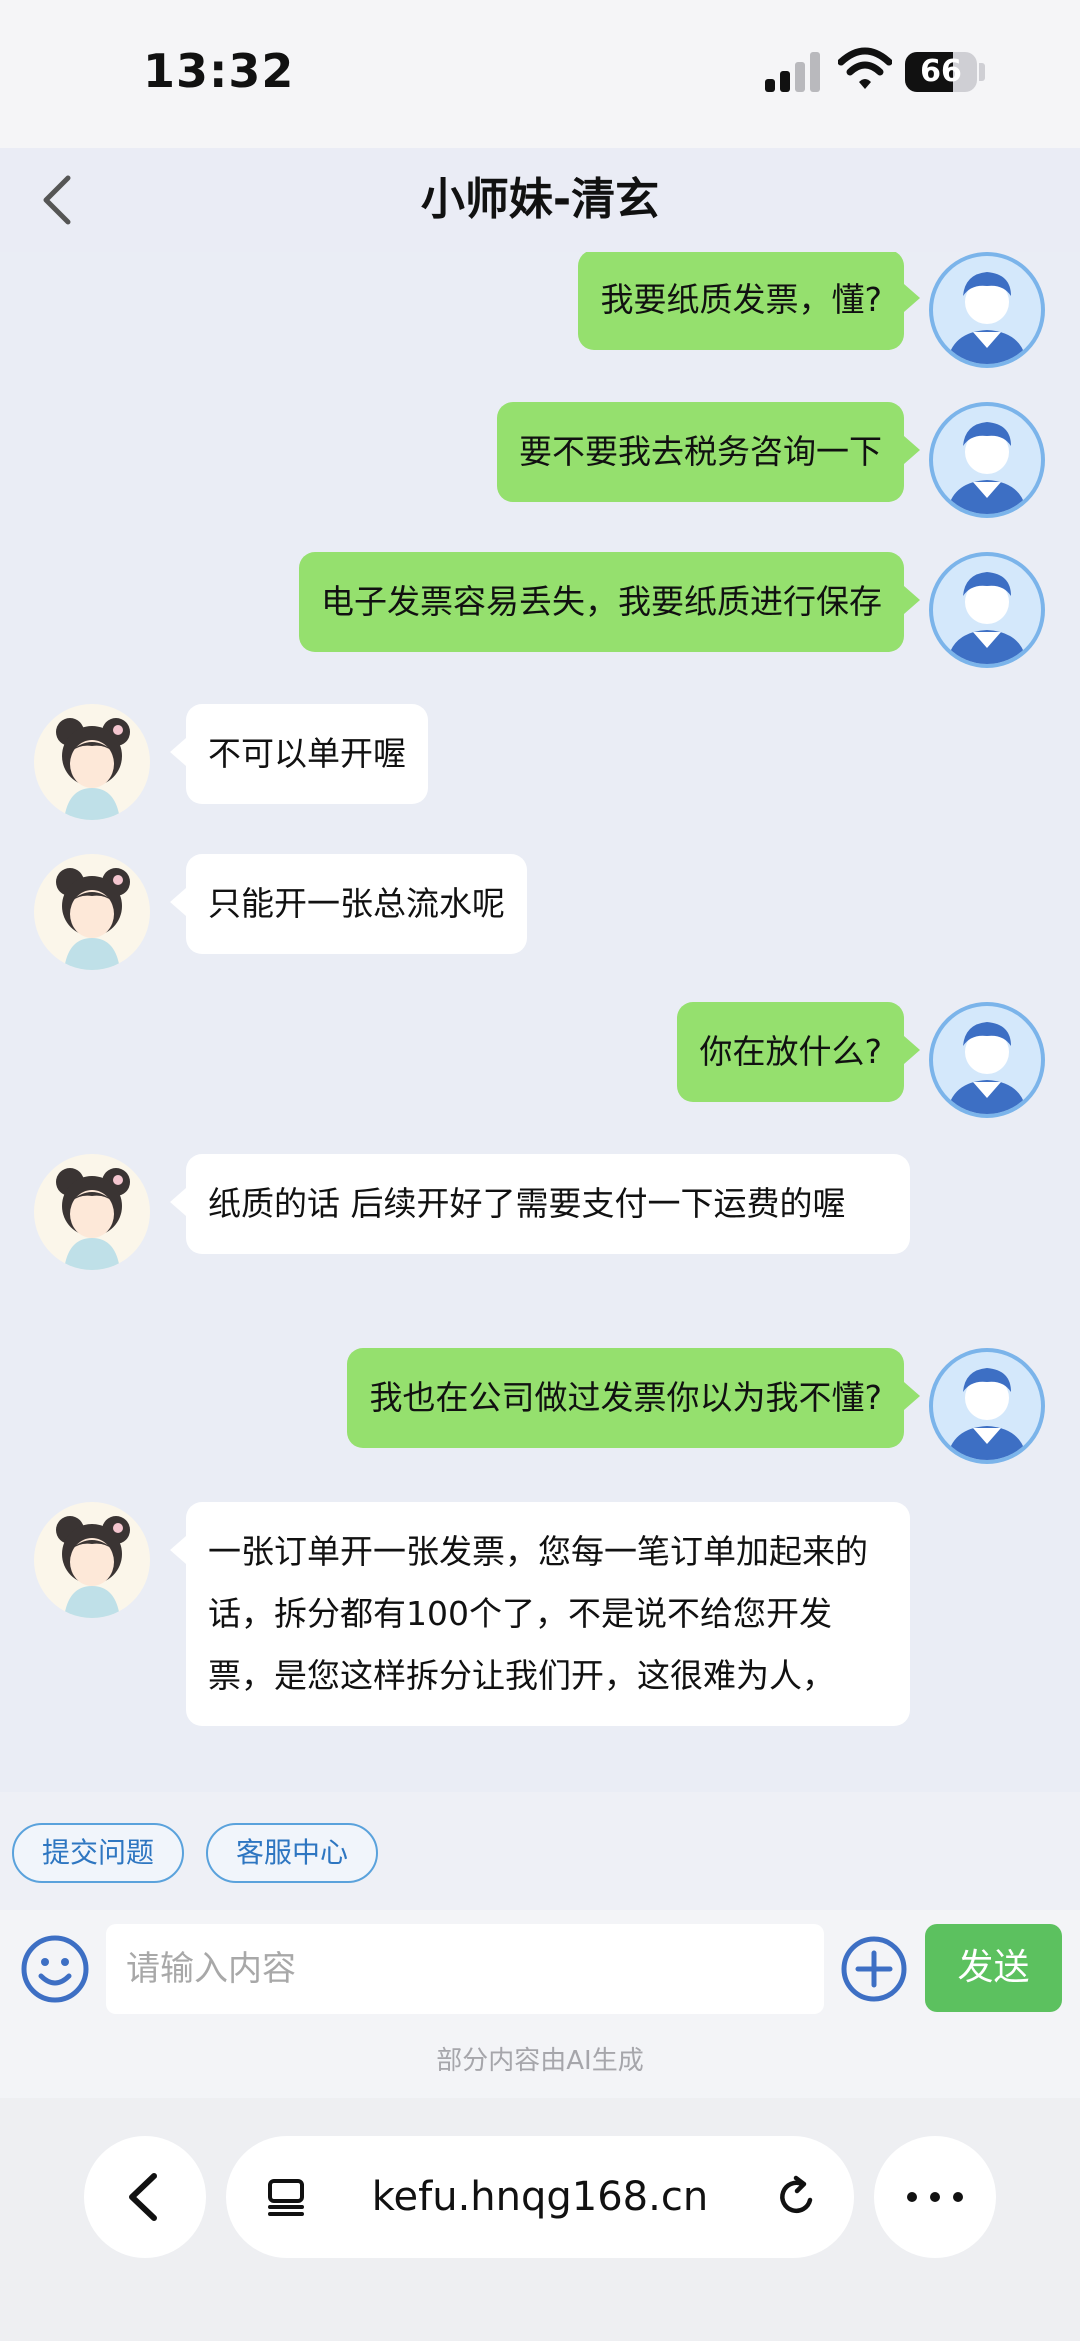 The width and height of the screenshot is (1080, 2341). What do you see at coordinates (708, 452) in the screenshot?
I see `user-message-bubble: 要不要我去税务咨询一下` at bounding box center [708, 452].